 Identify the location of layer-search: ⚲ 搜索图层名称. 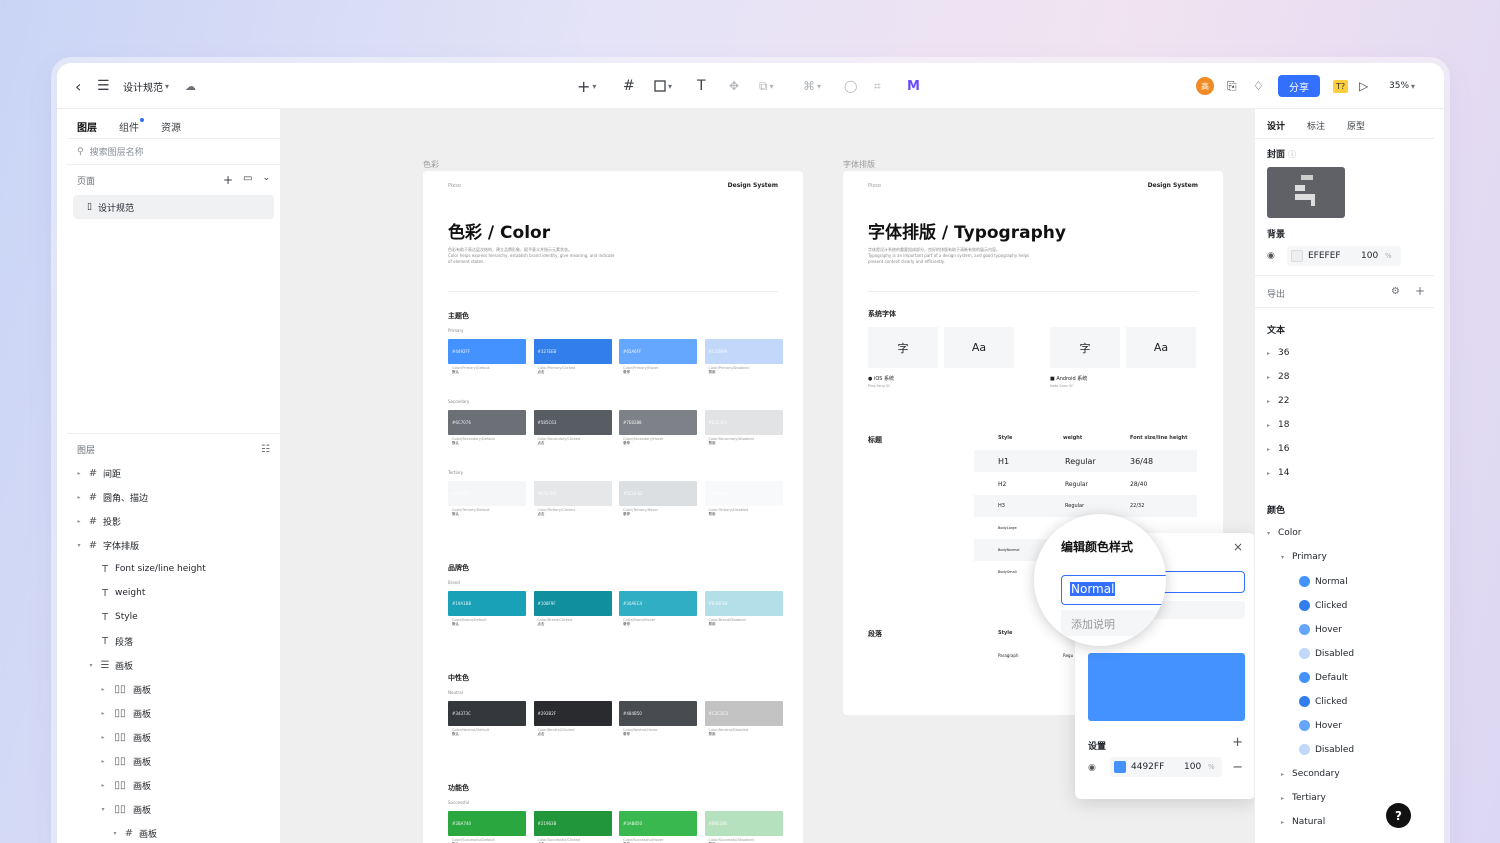
(173, 152).